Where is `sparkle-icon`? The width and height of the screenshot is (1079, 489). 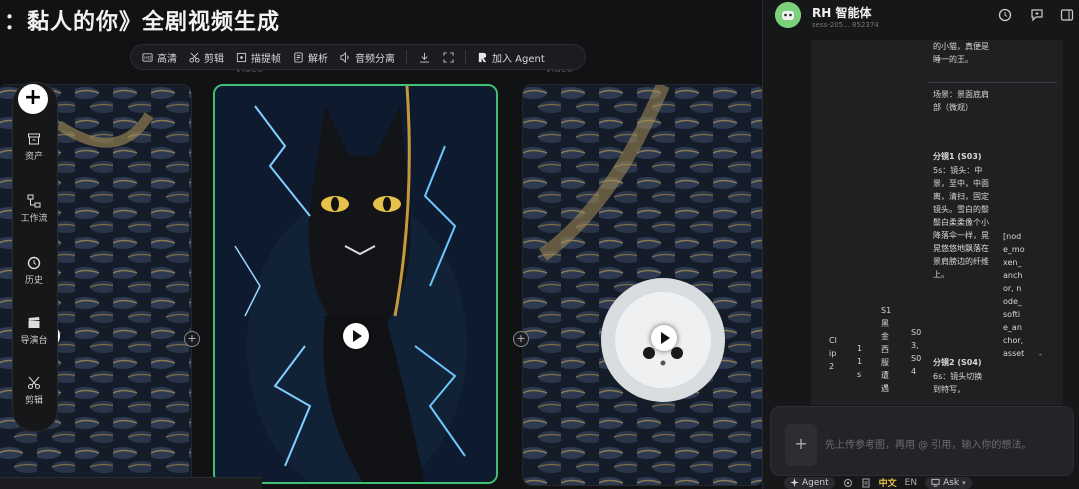 sparkle-icon is located at coordinates (794, 482).